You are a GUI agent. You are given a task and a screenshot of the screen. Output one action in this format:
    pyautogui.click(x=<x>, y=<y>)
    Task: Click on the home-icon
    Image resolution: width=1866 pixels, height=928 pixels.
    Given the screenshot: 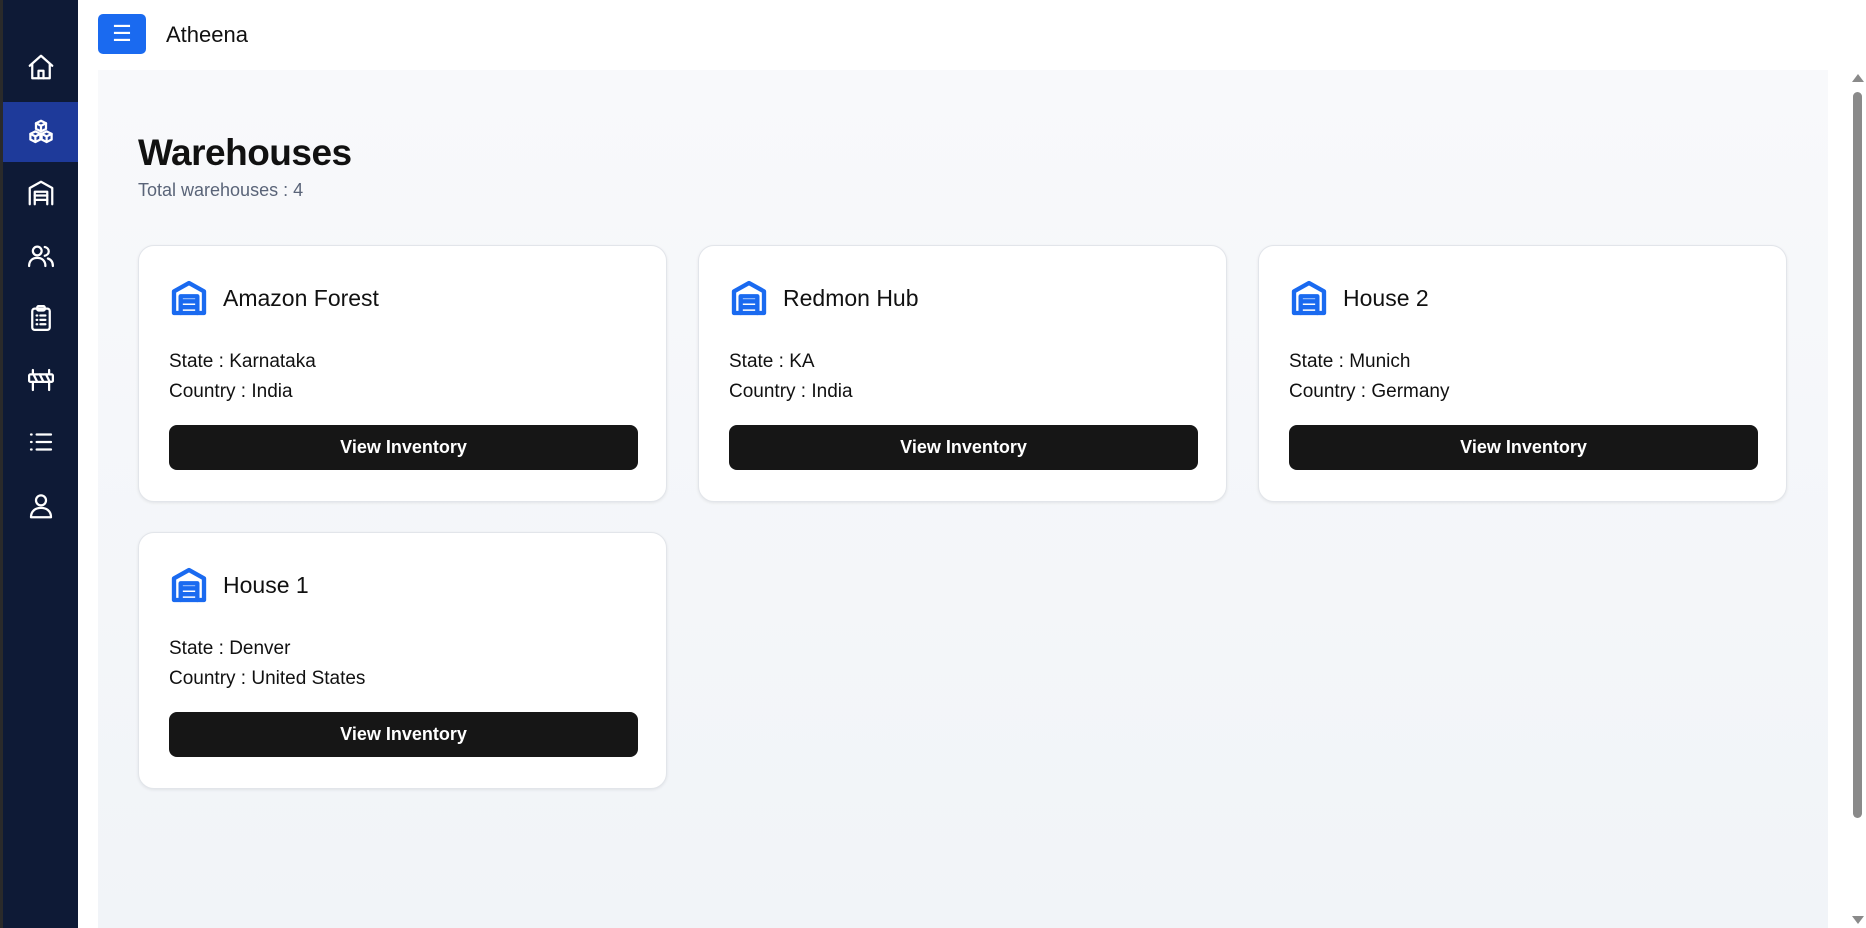 What is the action you would take?
    pyautogui.click(x=40, y=67)
    